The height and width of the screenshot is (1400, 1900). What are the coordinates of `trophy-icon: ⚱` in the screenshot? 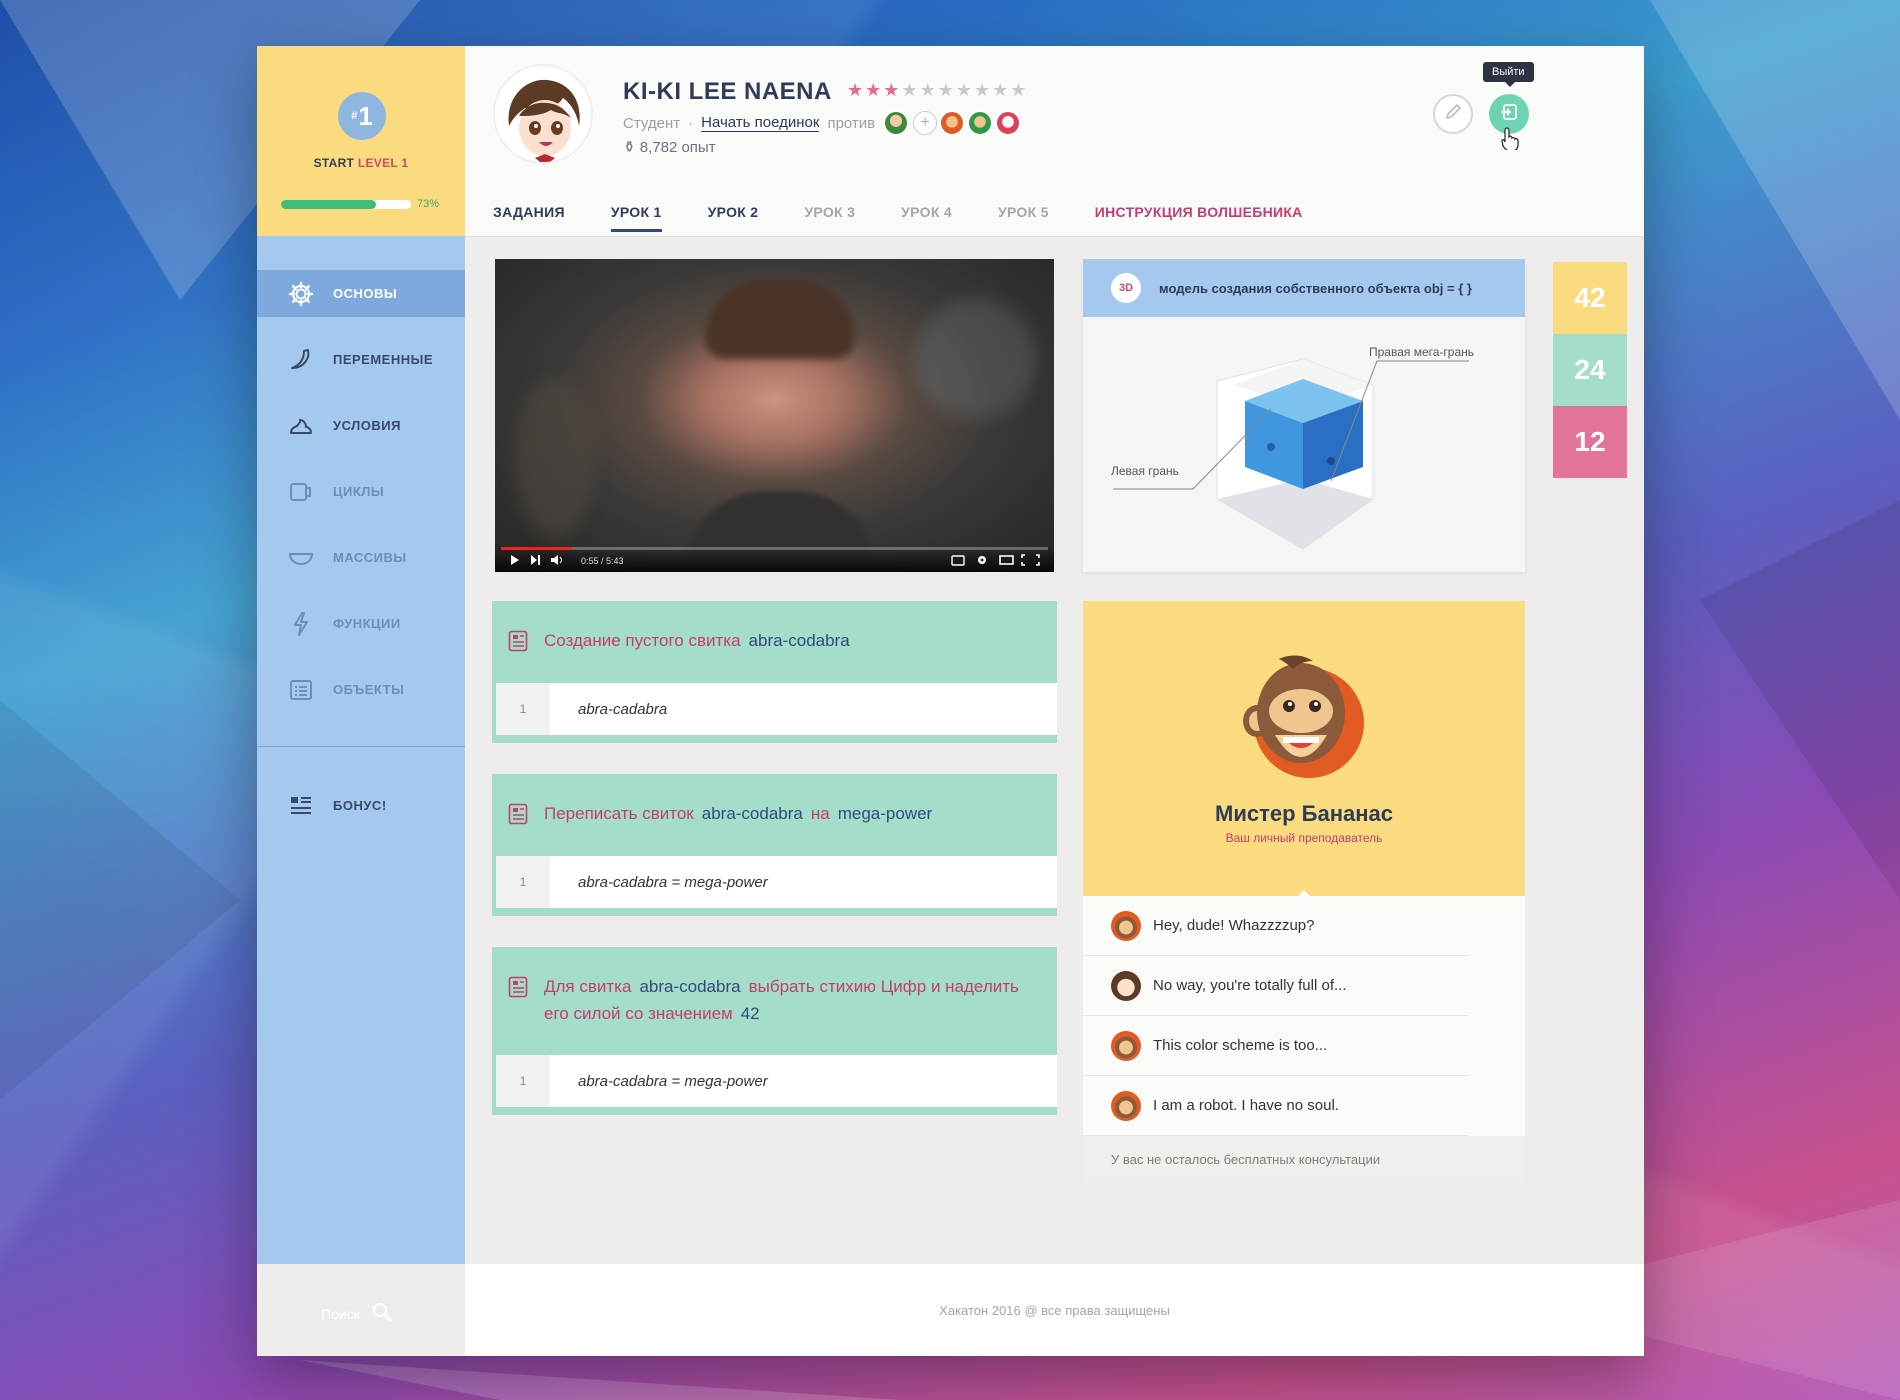 It's located at (629, 147).